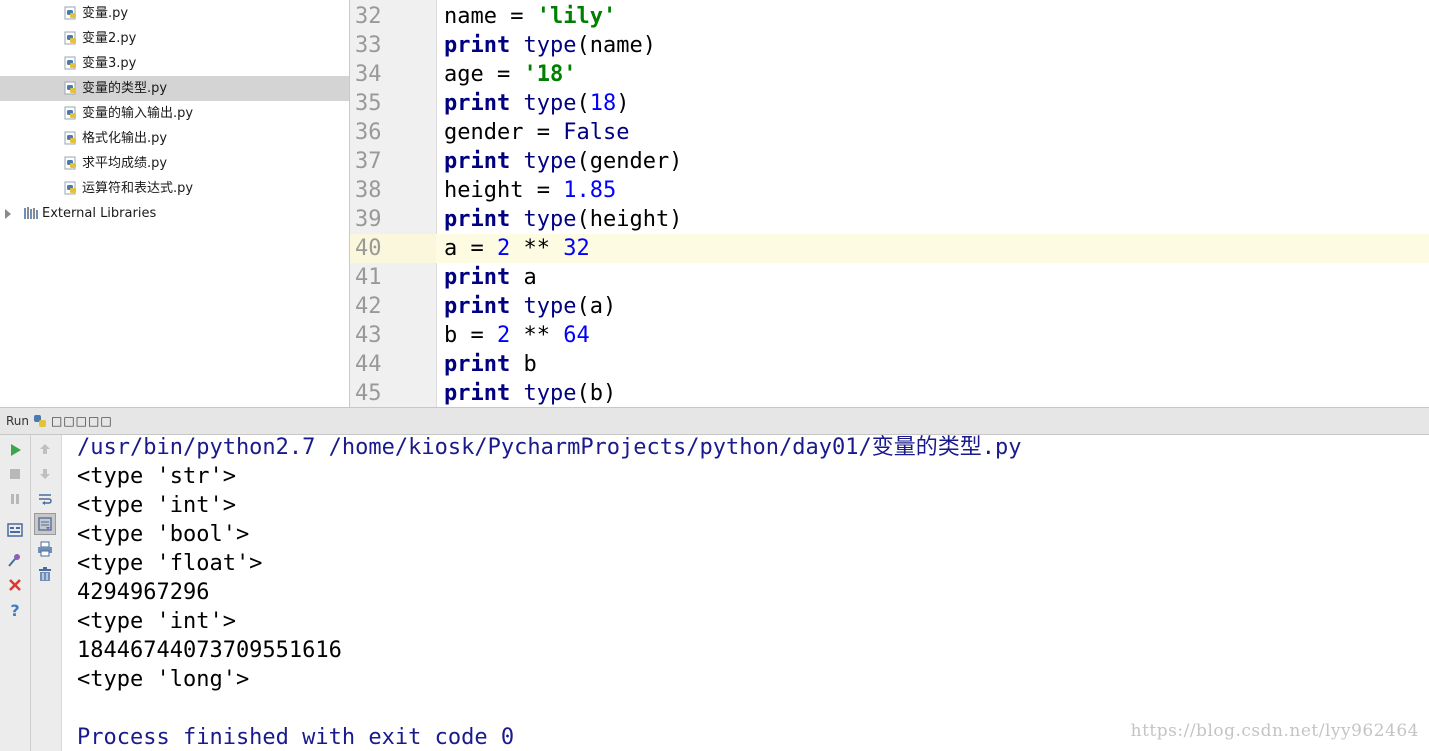  Describe the element at coordinates (138, 113) in the screenshot. I see `tree-file-name: 变量的输入输出.py` at that location.